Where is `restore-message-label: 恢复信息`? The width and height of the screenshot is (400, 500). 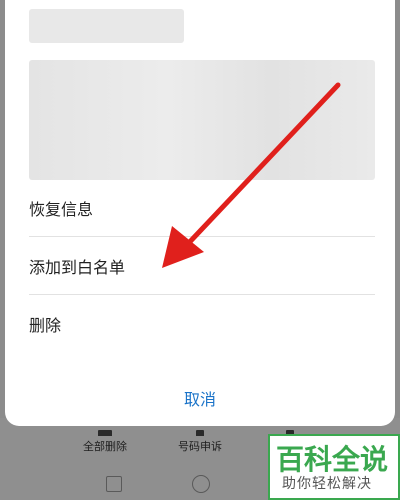
restore-message-label: 恢复信息 is located at coordinates (61, 209).